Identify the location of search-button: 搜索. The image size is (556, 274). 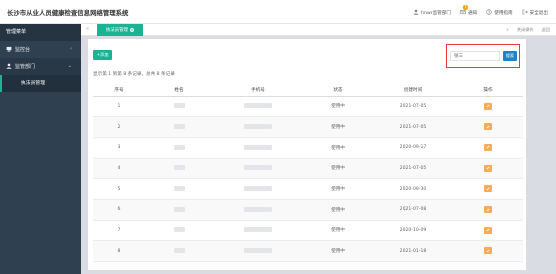
(510, 56).